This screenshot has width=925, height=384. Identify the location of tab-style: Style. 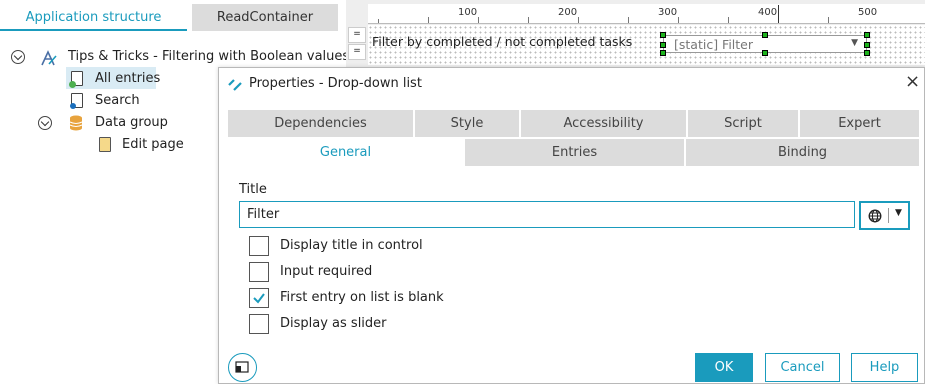
(467, 123).